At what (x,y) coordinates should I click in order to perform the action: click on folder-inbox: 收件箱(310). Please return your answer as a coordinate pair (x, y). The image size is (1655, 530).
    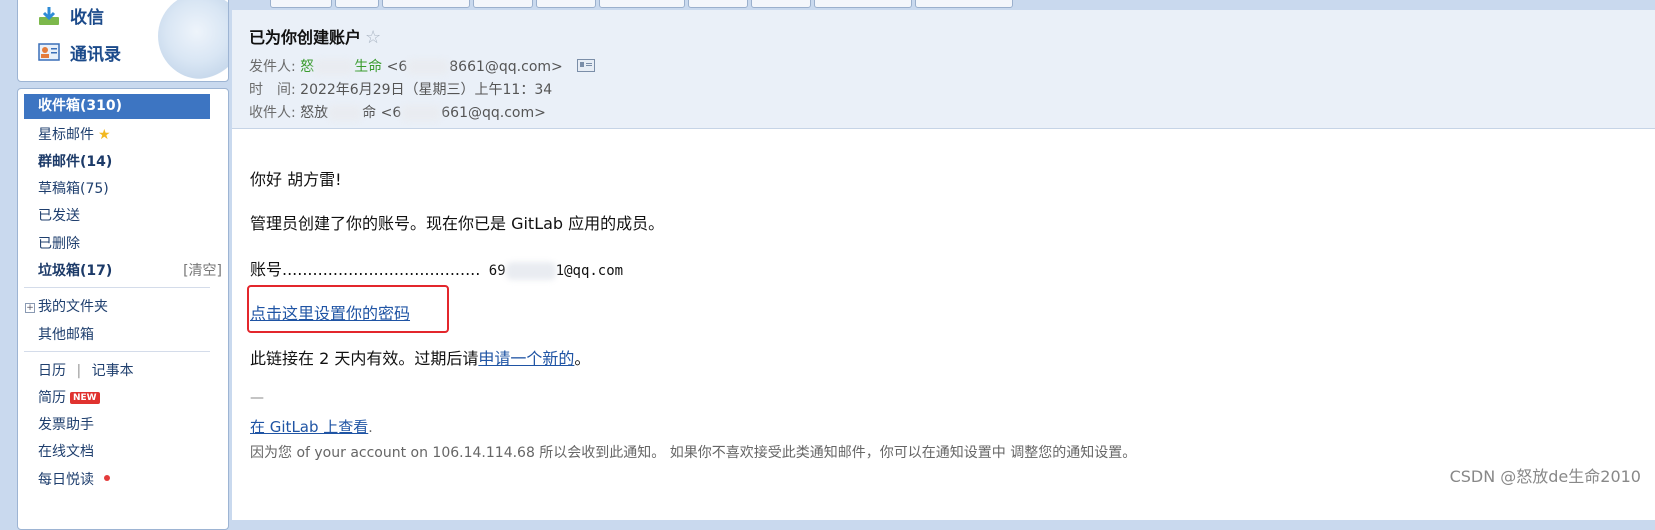
    Looking at the image, I should click on (117, 106).